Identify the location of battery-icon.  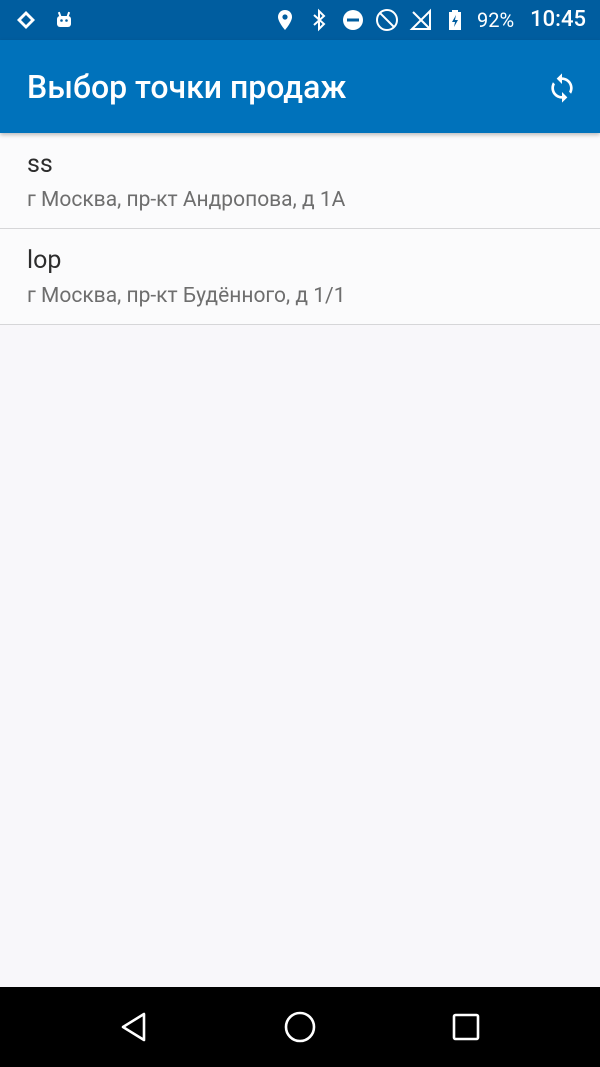
(455, 20).